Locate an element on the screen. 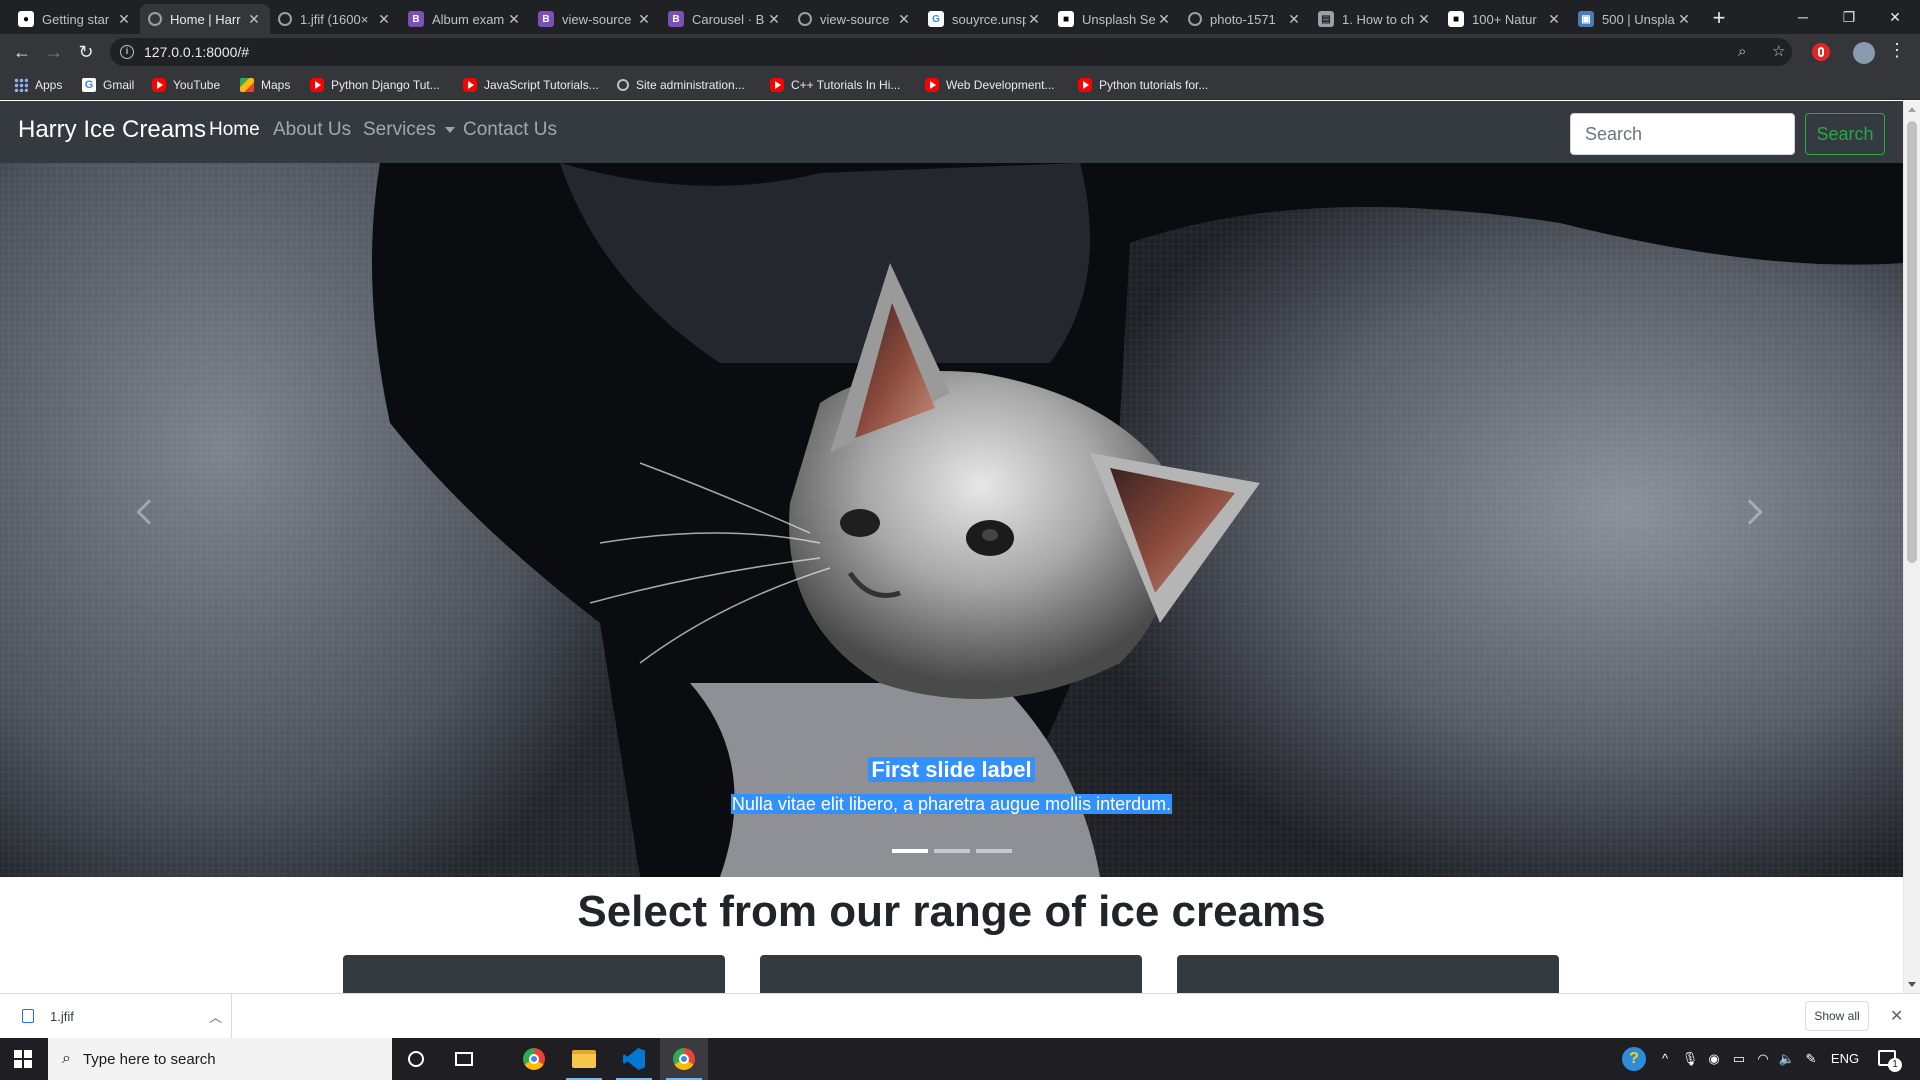  nav-home: Home is located at coordinates (234, 130).